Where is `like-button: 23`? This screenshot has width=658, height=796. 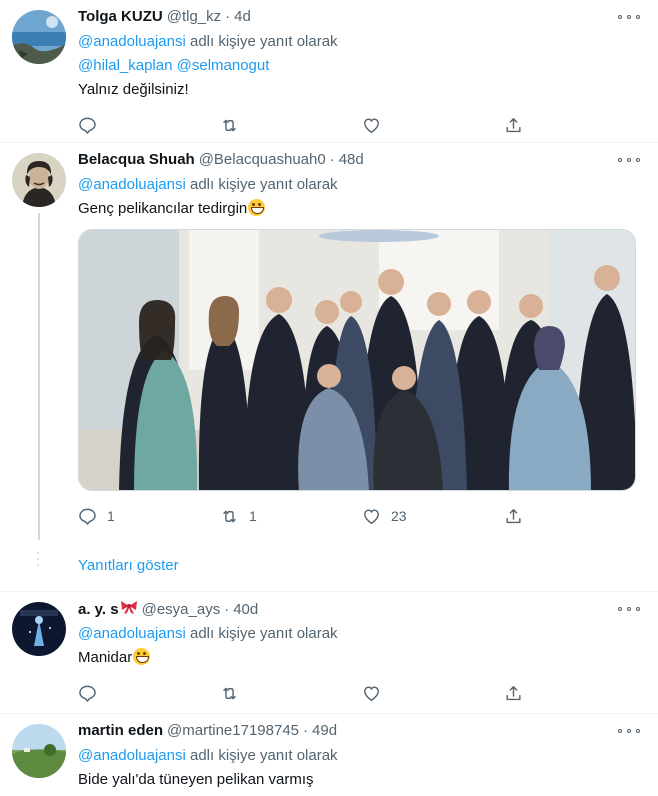 like-button: 23 is located at coordinates (433, 516).